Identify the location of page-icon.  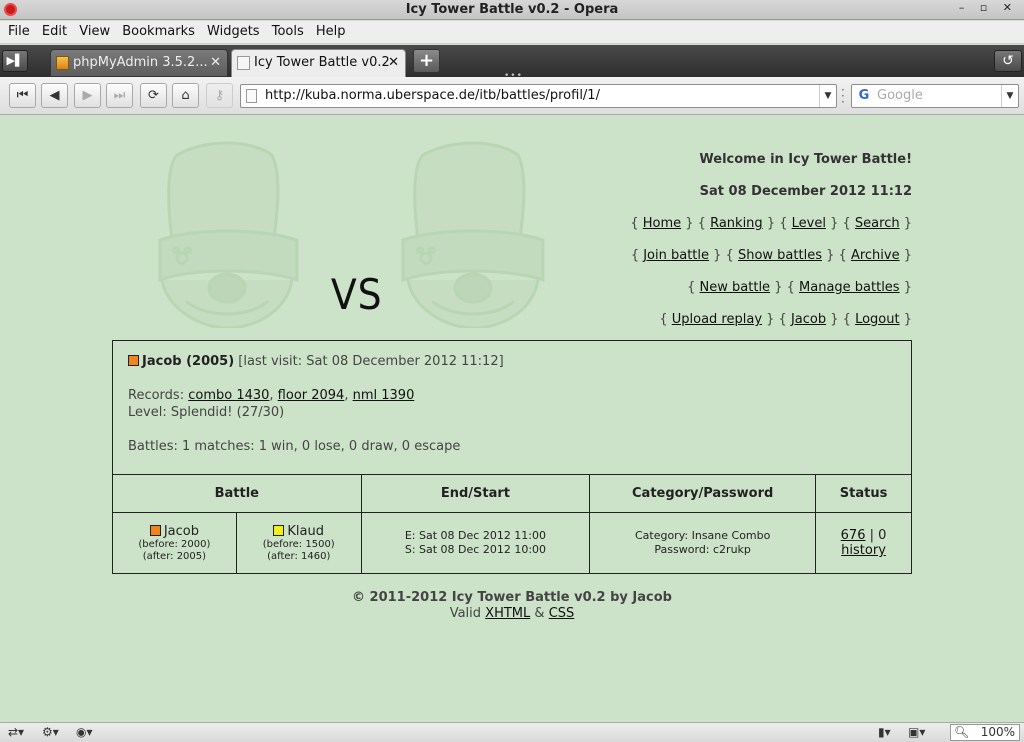
(251, 96).